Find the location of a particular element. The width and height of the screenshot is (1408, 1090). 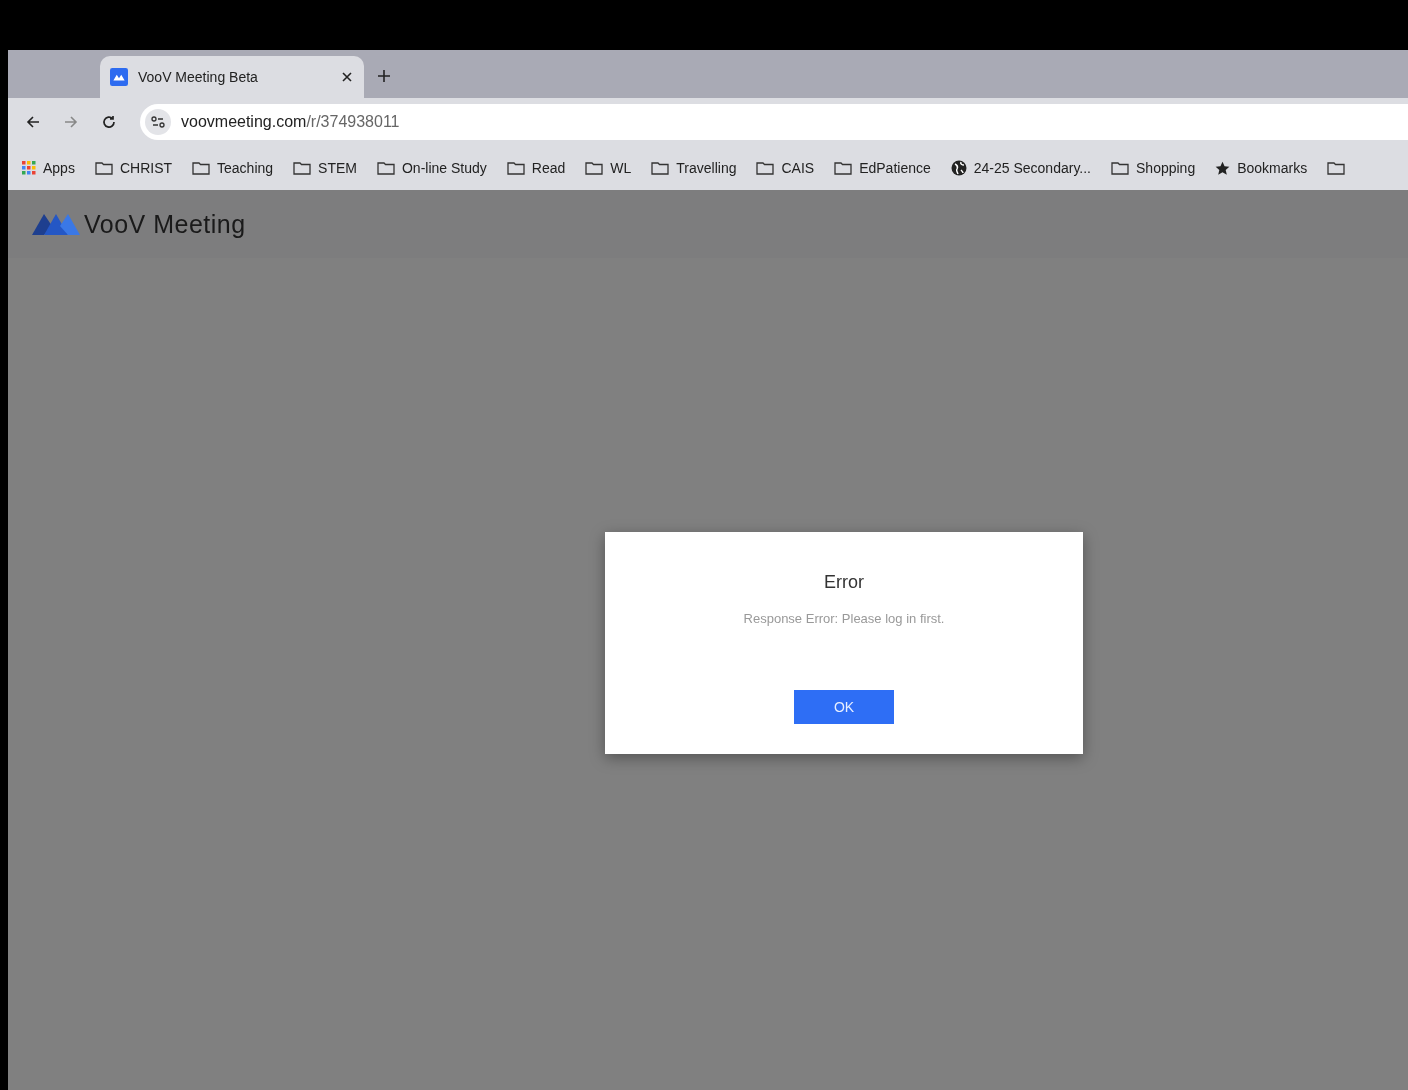

bookmark-item: Teaching is located at coordinates (233, 168).